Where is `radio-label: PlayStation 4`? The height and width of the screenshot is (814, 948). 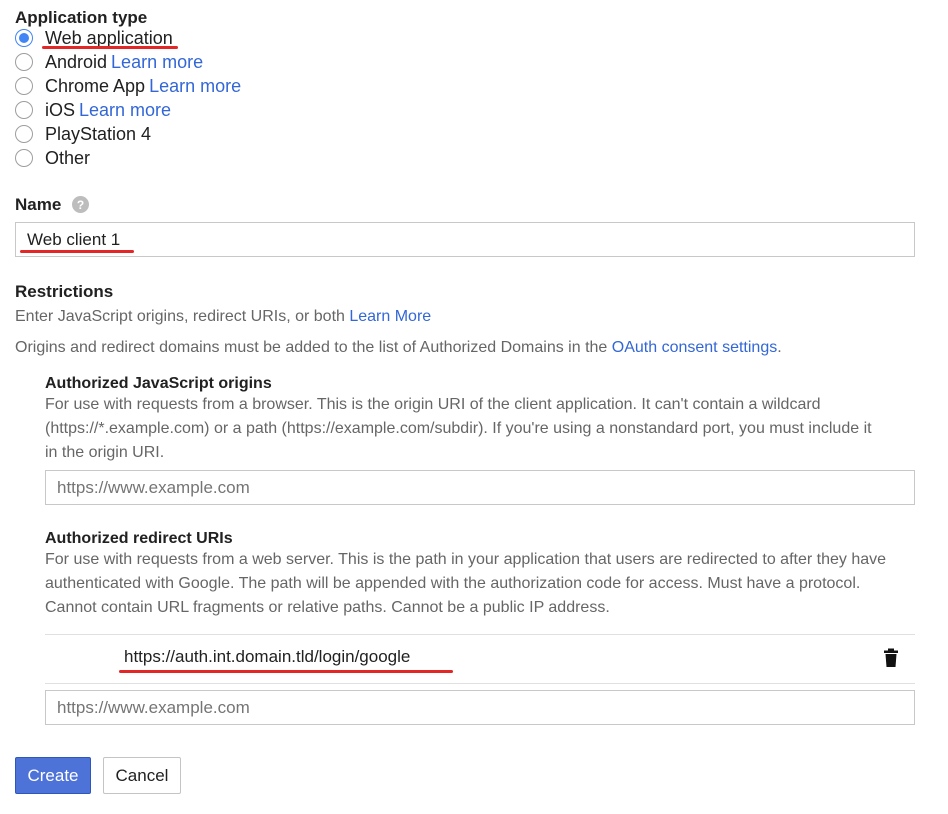
radio-label: PlayStation 4 is located at coordinates (98, 134).